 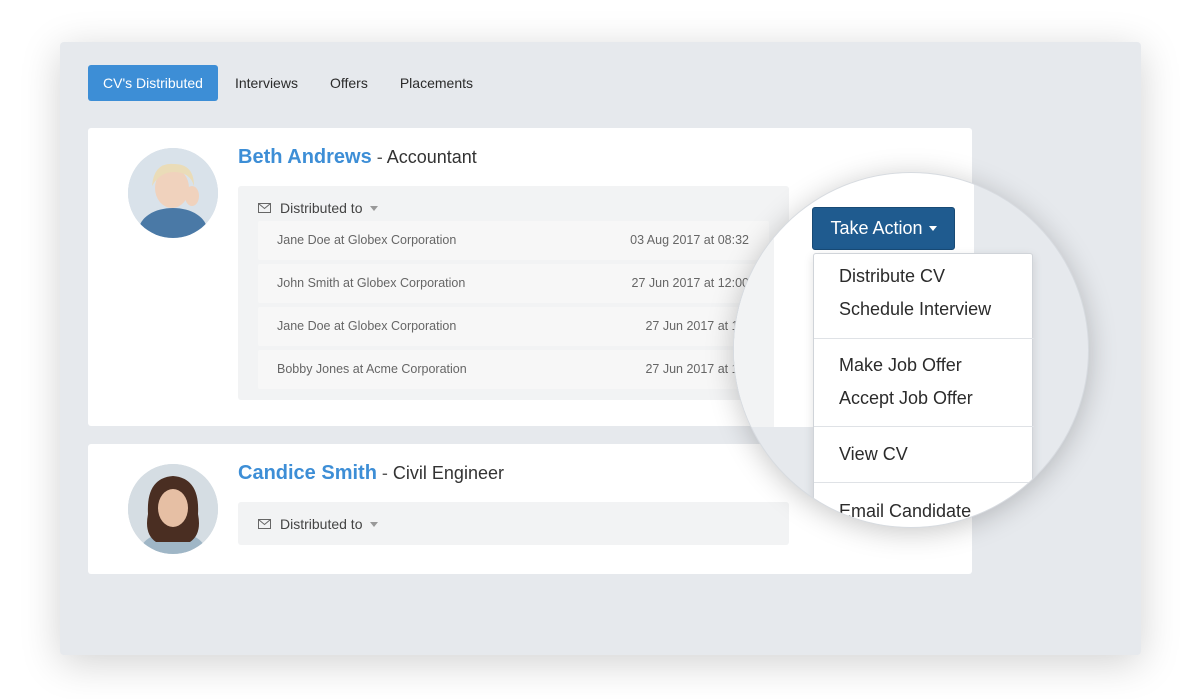 What do you see at coordinates (431, 157) in the screenshot?
I see `candidate-role: Accountant` at bounding box center [431, 157].